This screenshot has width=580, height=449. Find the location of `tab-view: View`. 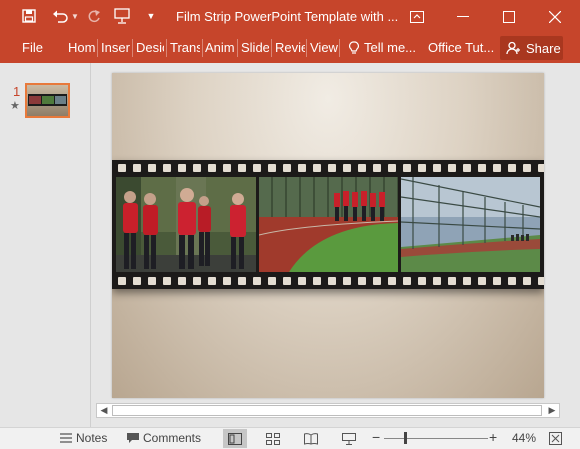

tab-view: View is located at coordinates (324, 47).